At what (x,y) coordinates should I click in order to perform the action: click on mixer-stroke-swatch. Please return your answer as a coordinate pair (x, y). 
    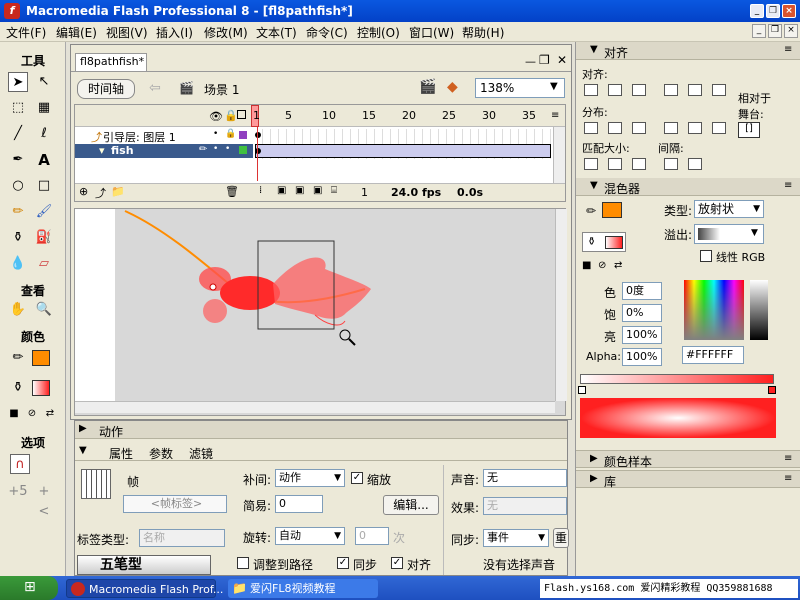
    Looking at the image, I should click on (612, 210).